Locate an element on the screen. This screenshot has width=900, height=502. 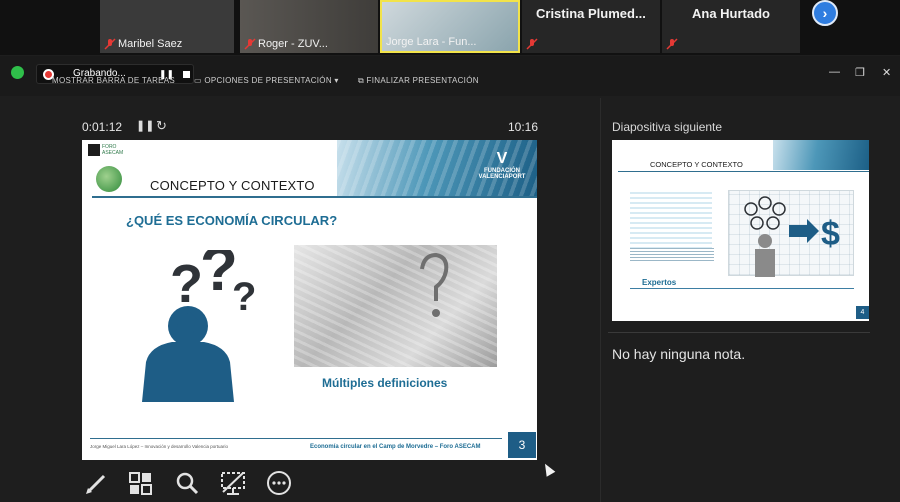
presentation-options-menu: ▭ OPCIONES DE PRESENTACIÓN ▾ is located at coordinates (266, 80).